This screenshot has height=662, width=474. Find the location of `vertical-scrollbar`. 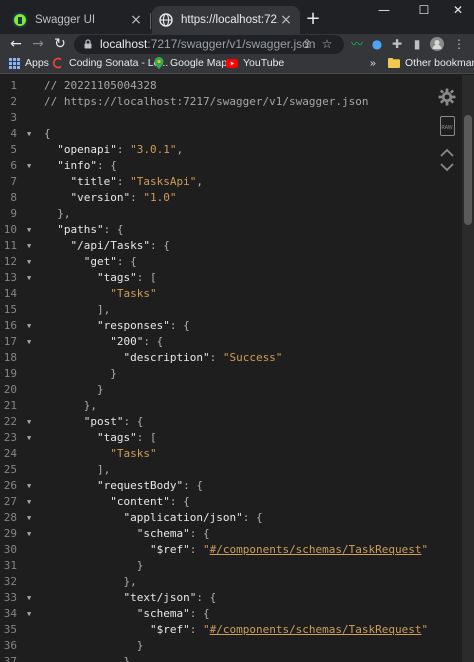

vertical-scrollbar is located at coordinates (468, 368).